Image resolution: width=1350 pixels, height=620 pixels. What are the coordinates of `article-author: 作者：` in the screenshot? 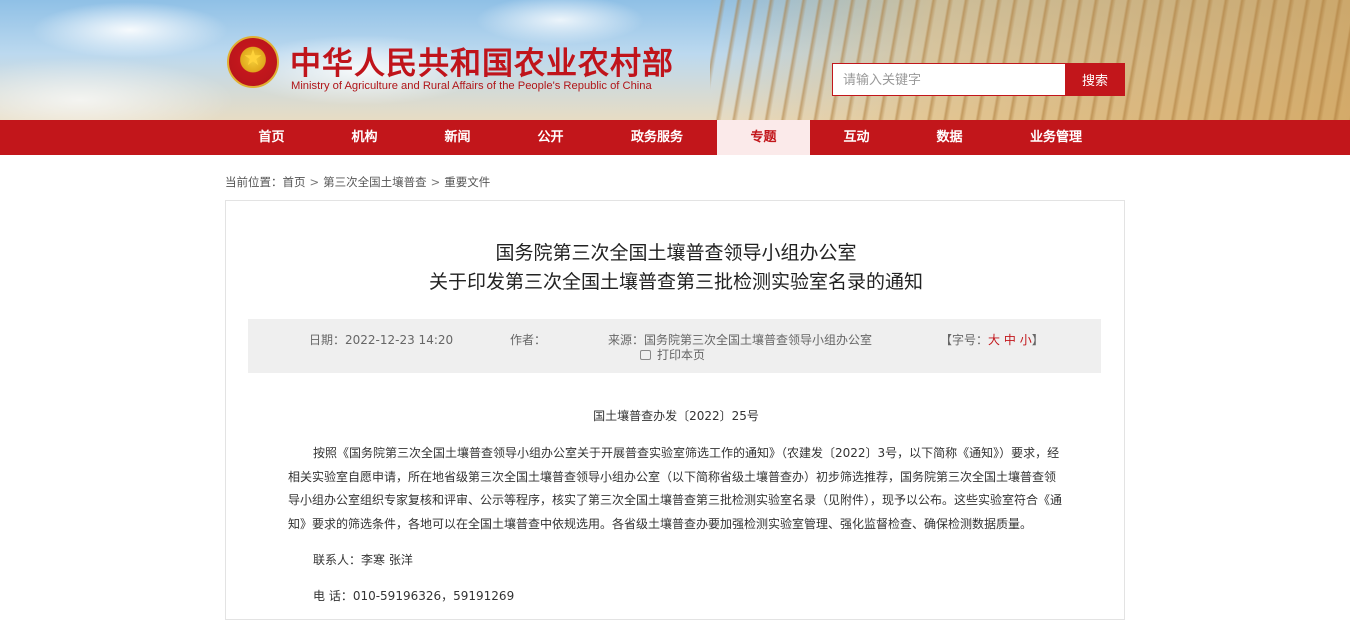 It's located at (528, 340).